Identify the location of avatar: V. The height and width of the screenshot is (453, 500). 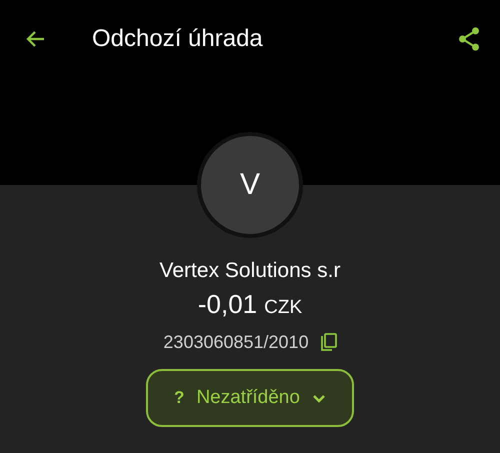
(250, 185).